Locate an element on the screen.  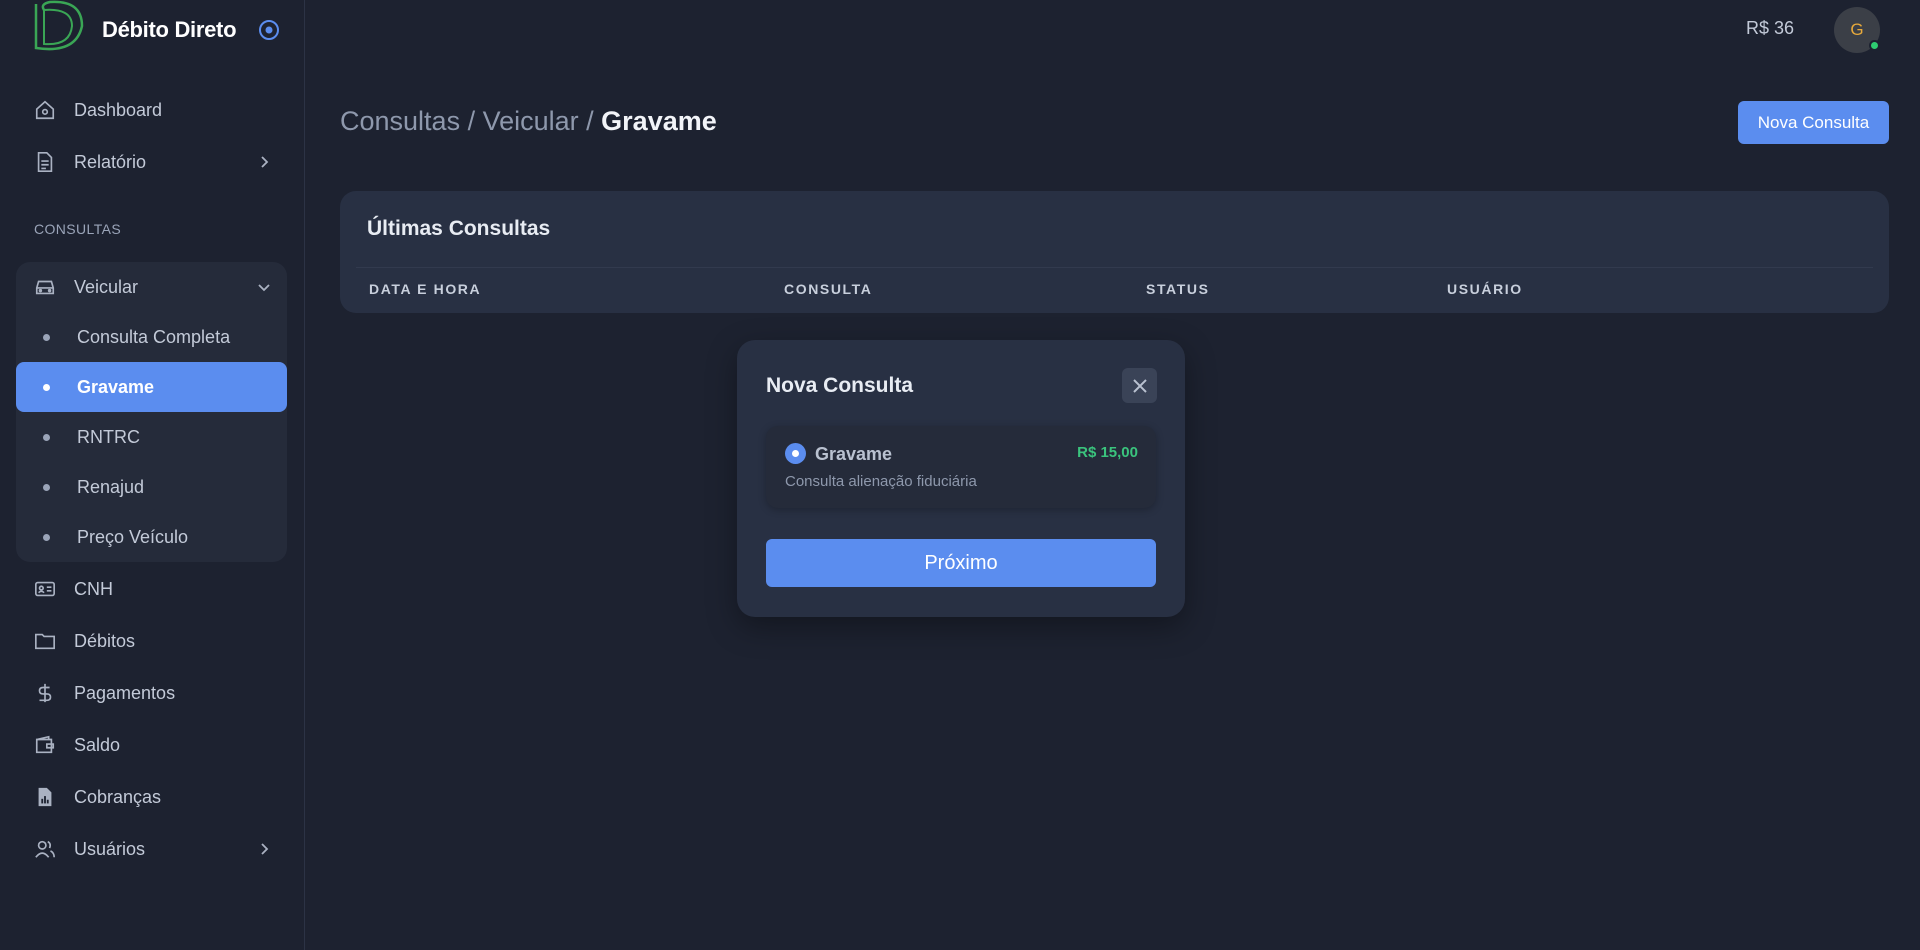
sidebar-subitem-preco-veiculo: Preço Veículo is located at coordinates (151, 537).